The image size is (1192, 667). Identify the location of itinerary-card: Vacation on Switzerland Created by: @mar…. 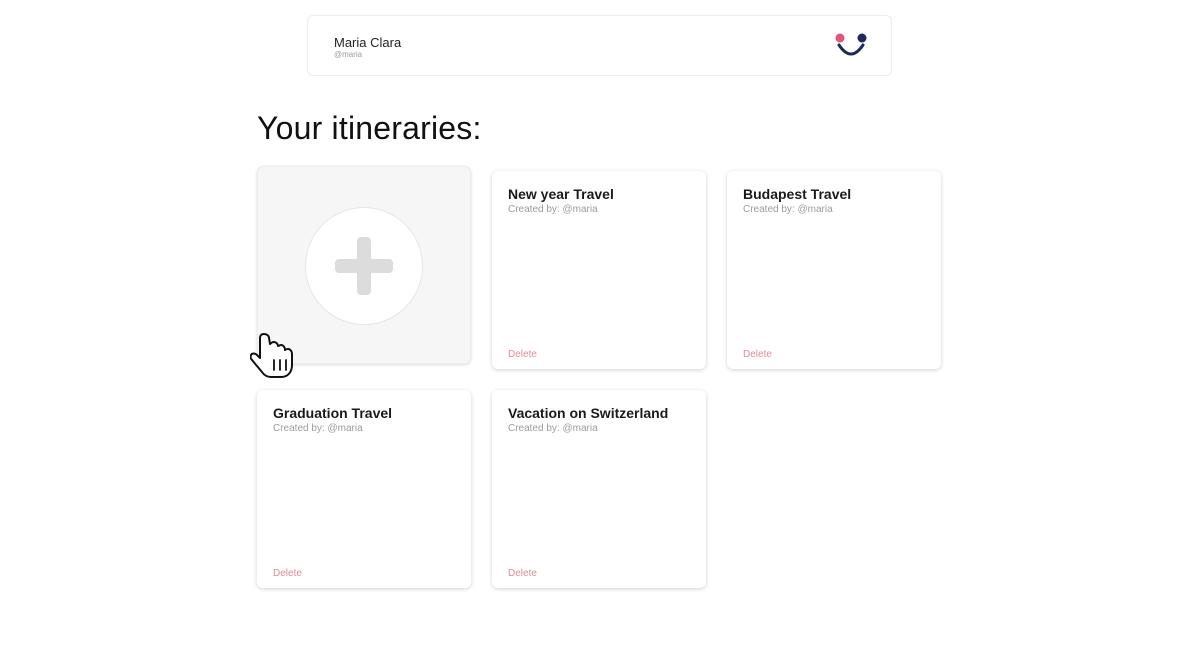
(599, 489).